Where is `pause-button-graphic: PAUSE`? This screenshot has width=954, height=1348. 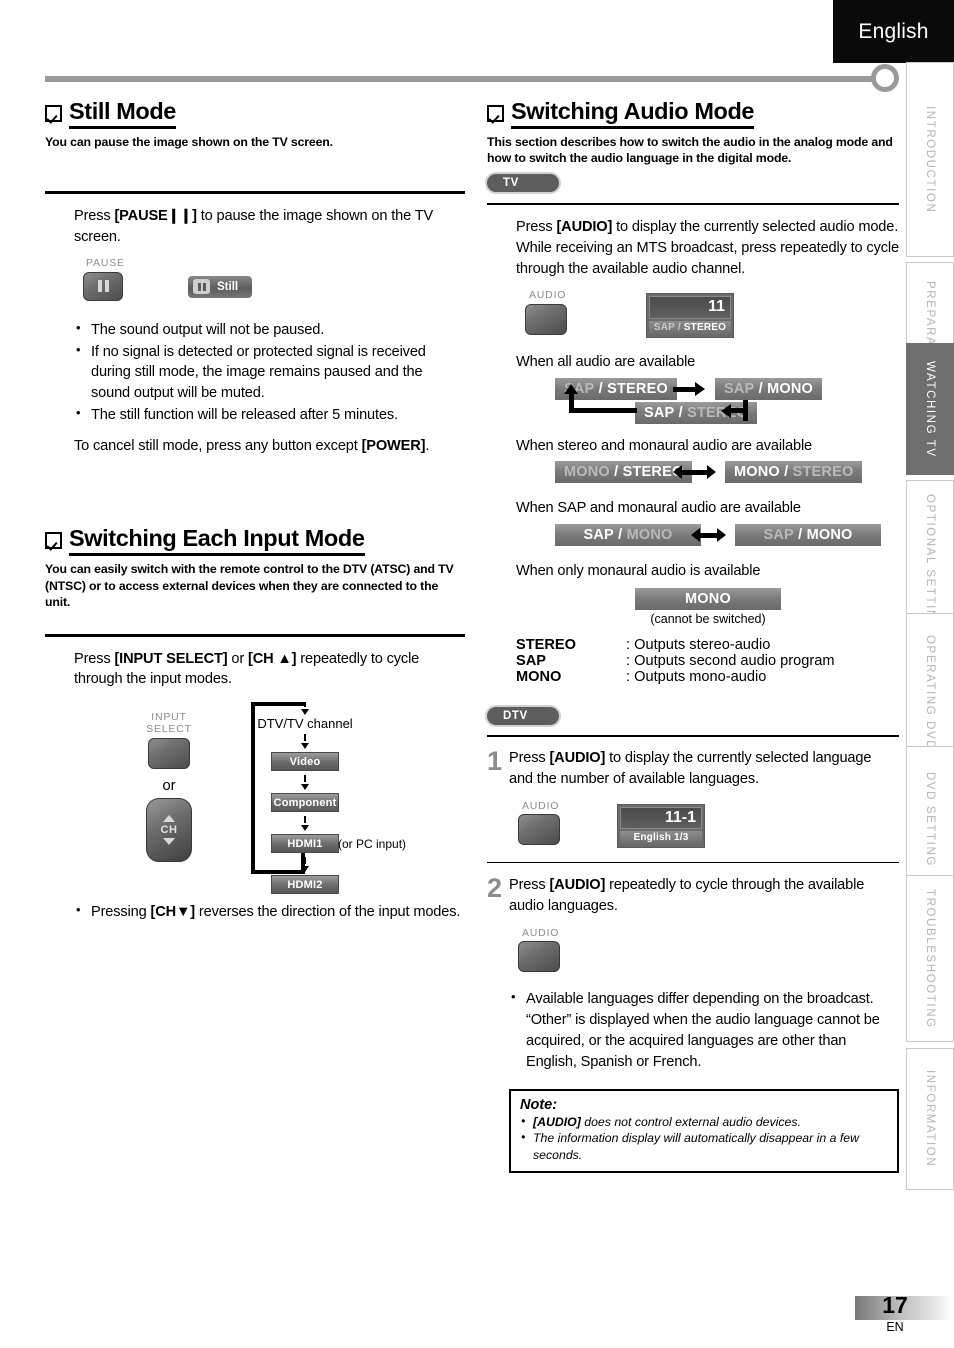
pause-button-graphic: PAUSE is located at coordinates (127, 279).